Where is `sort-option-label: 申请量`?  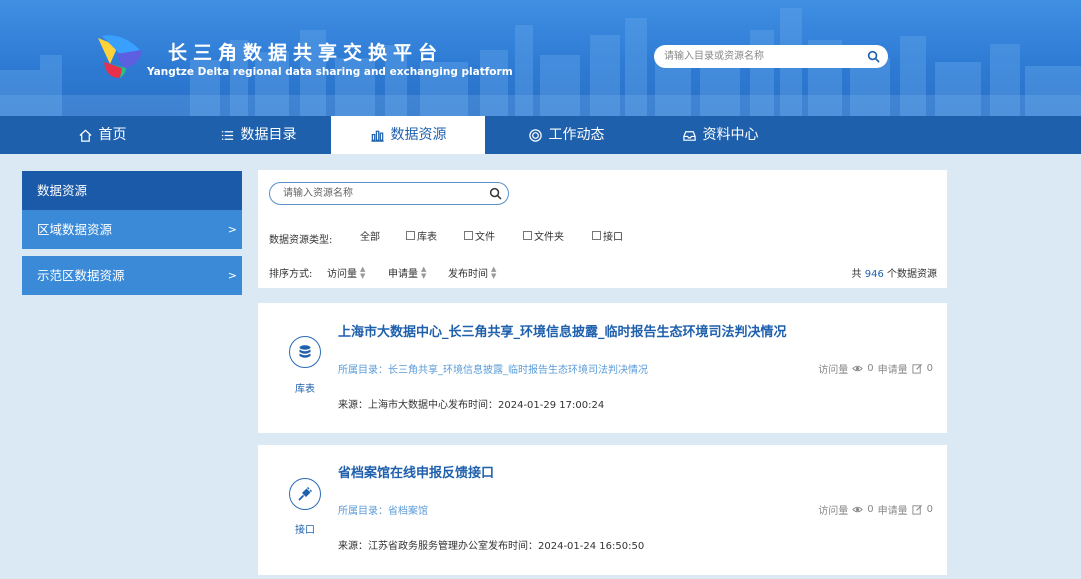 sort-option-label: 申请量 is located at coordinates (403, 274).